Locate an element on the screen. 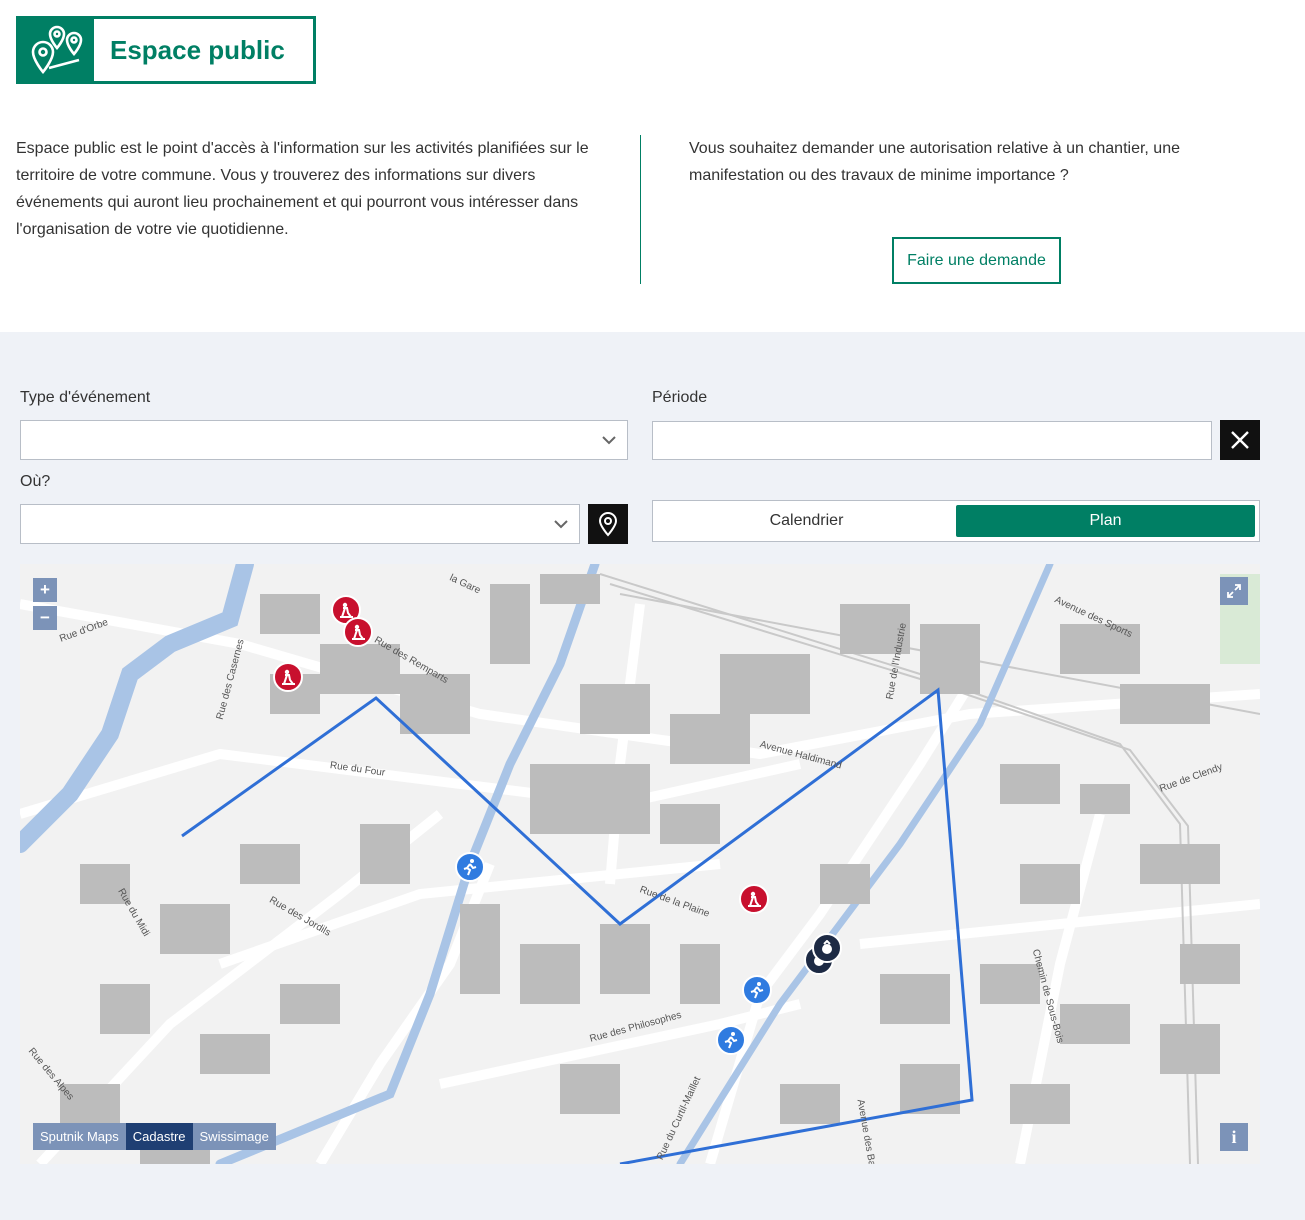 Image resolution: width=1305 pixels, height=1220 pixels. expand-icon is located at coordinates (1234, 591).